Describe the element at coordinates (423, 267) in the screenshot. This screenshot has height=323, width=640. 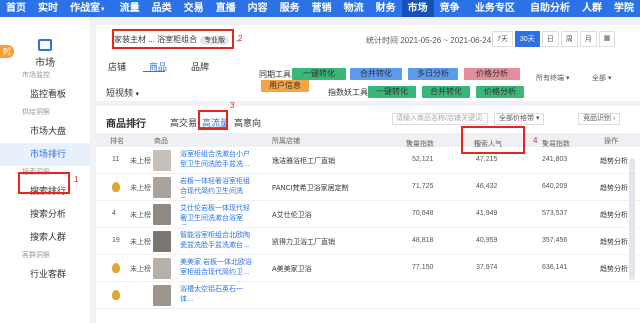
I see `flow-index: 77,150` at that location.